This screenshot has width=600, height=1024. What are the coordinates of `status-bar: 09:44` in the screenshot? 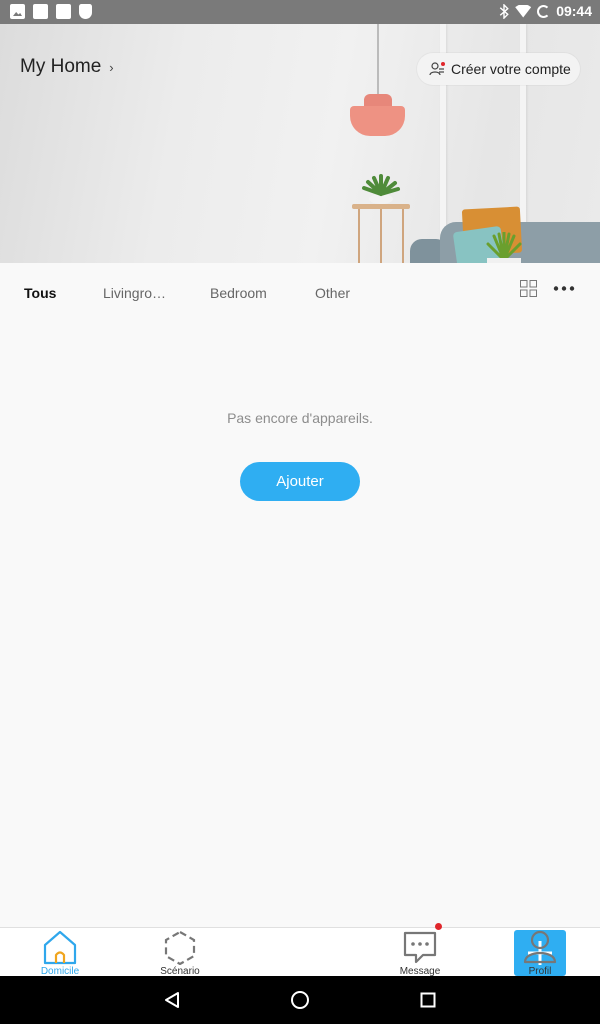 It's located at (300, 12).